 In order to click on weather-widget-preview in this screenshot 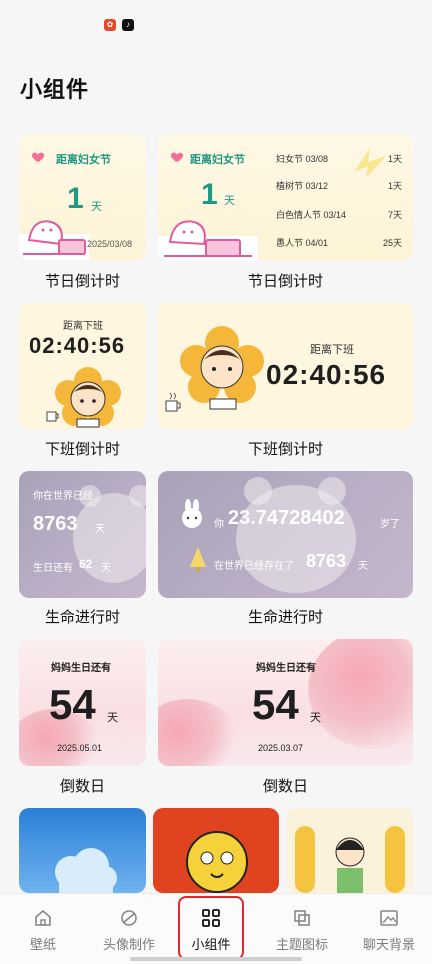, I will do `click(82, 850)`.